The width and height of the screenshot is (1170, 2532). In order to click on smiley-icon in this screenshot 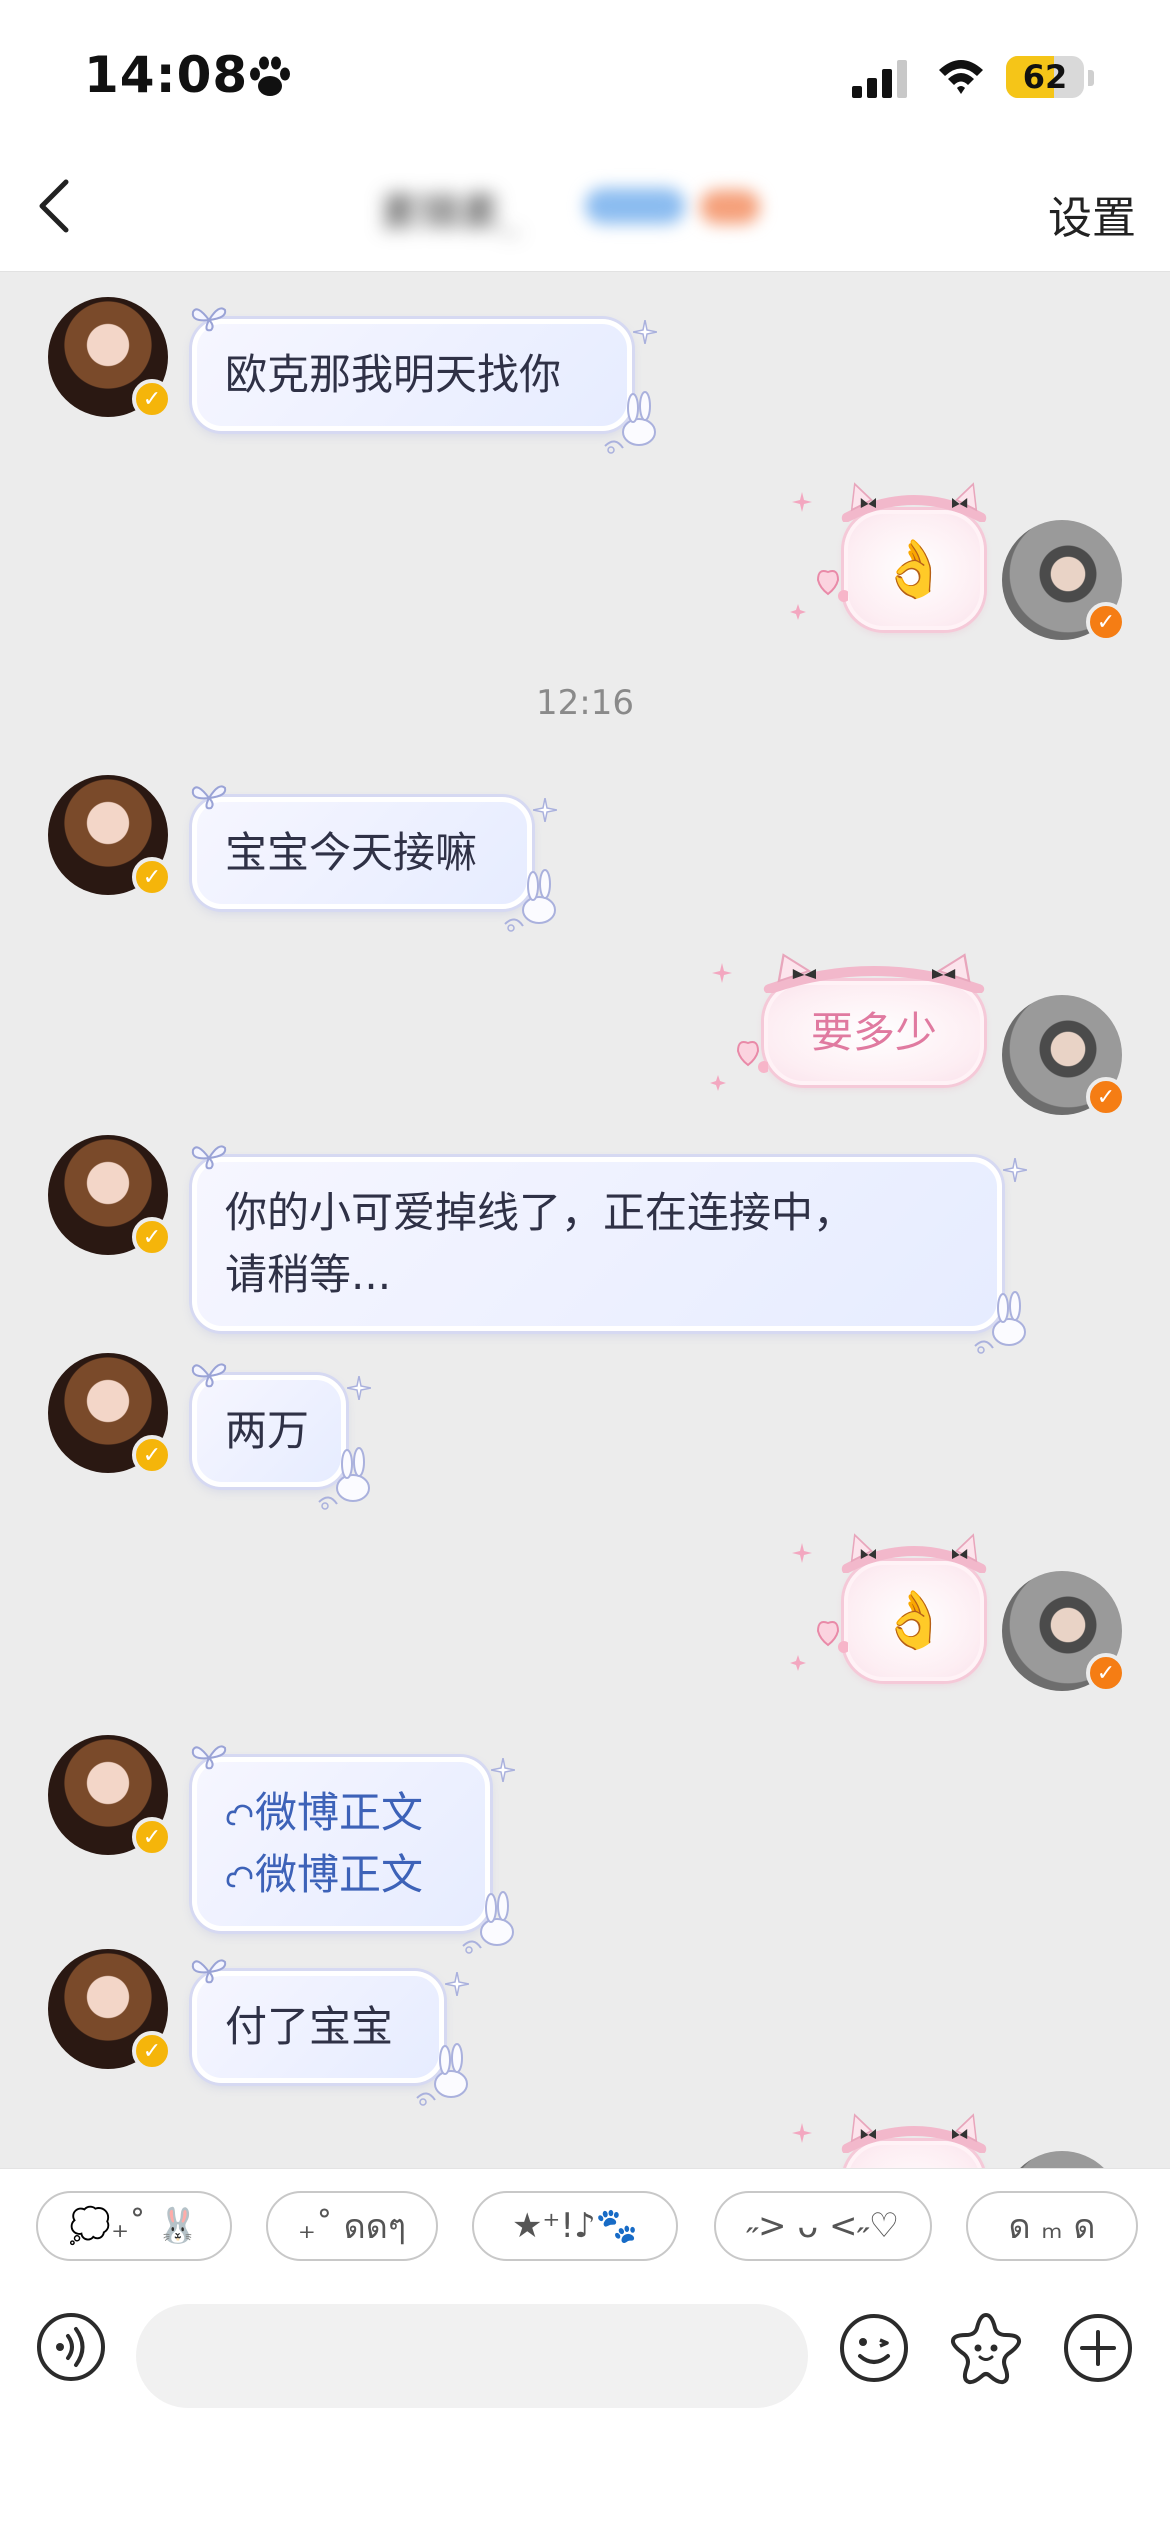, I will do `click(874, 2348)`.